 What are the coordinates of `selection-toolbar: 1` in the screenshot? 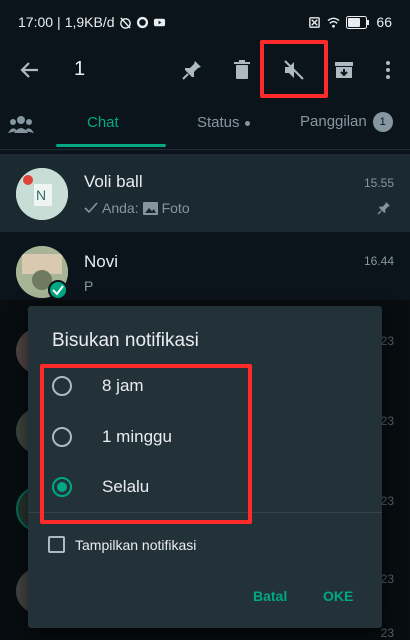 It's located at (205, 70).